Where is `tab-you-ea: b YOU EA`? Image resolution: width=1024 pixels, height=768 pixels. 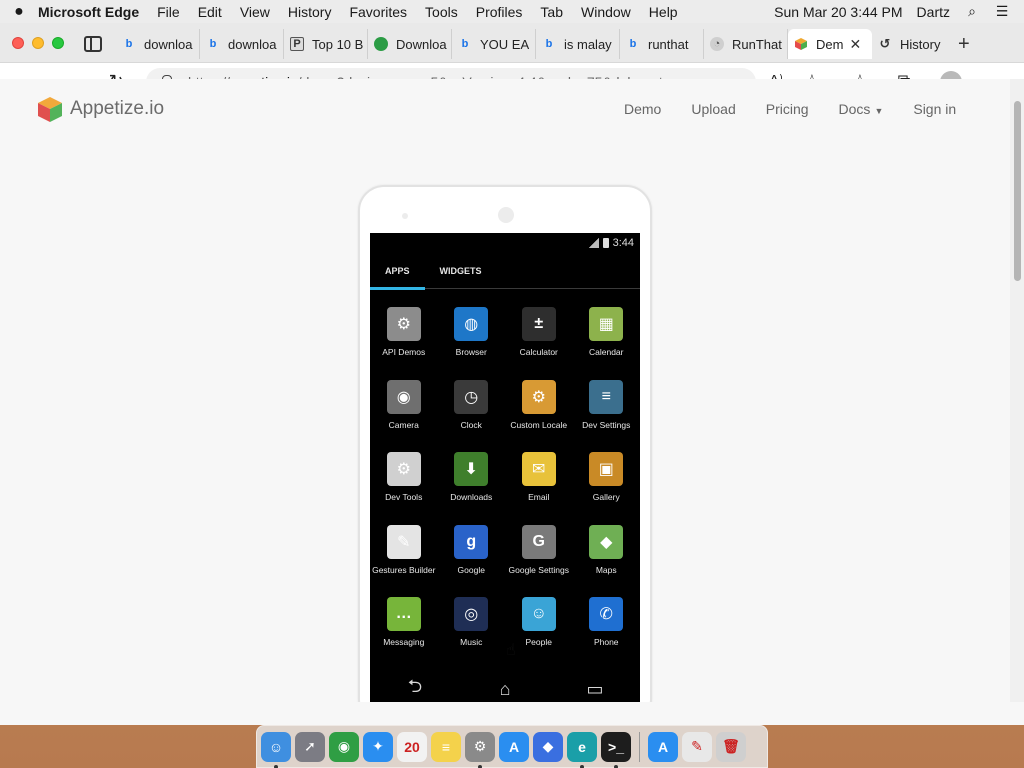 tab-you-ea: b YOU EA is located at coordinates (494, 44).